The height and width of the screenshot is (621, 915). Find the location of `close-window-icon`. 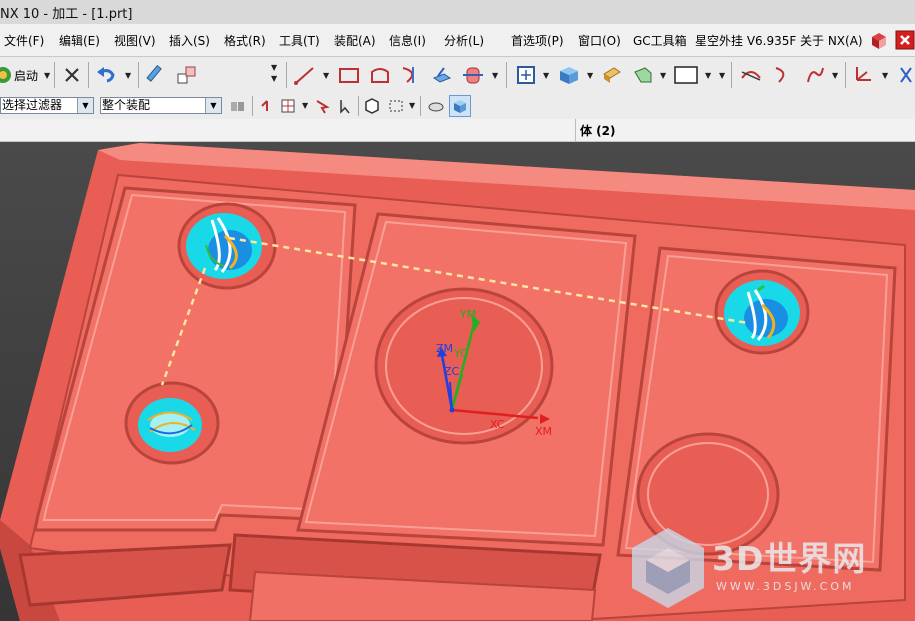

close-window-icon is located at coordinates (904, 40).